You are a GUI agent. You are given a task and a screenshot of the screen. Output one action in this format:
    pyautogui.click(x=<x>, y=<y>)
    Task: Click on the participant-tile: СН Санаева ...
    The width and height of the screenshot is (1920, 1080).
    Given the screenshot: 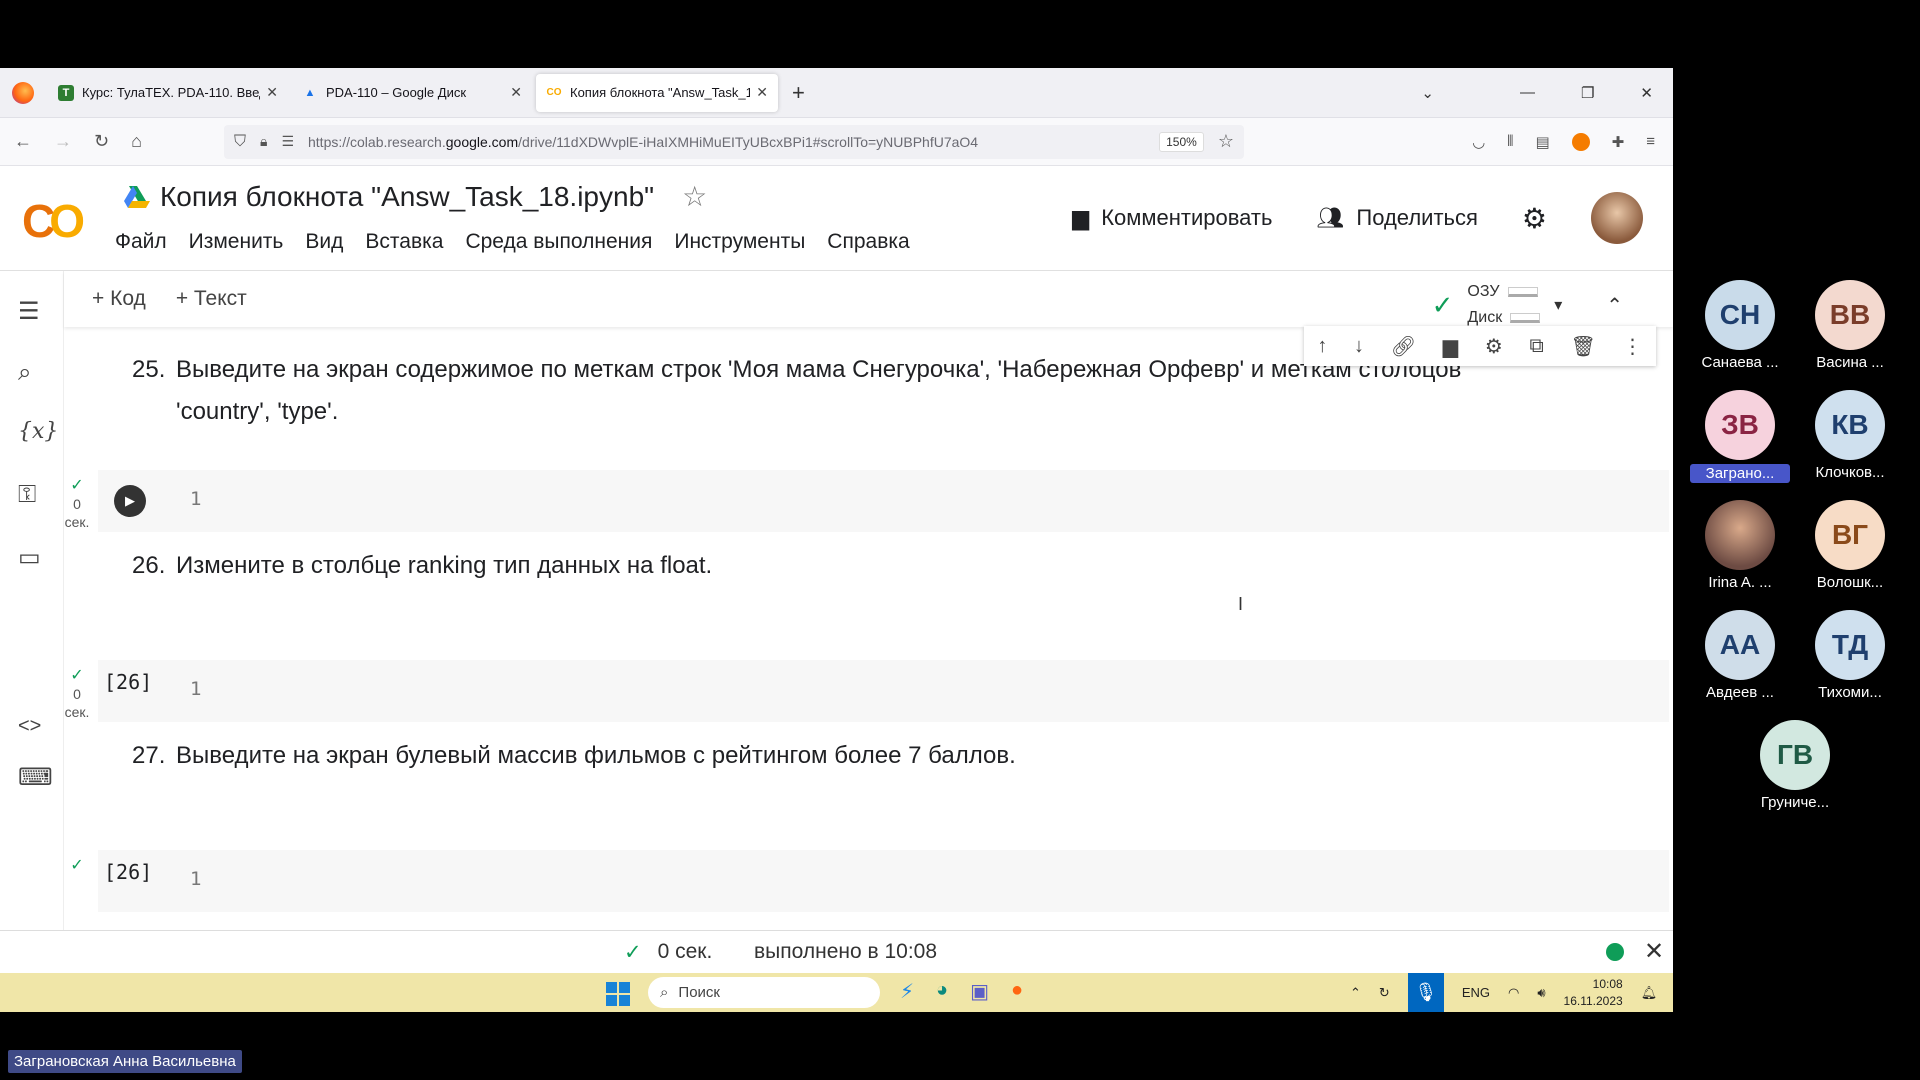 What is the action you would take?
    pyautogui.click(x=1740, y=325)
    